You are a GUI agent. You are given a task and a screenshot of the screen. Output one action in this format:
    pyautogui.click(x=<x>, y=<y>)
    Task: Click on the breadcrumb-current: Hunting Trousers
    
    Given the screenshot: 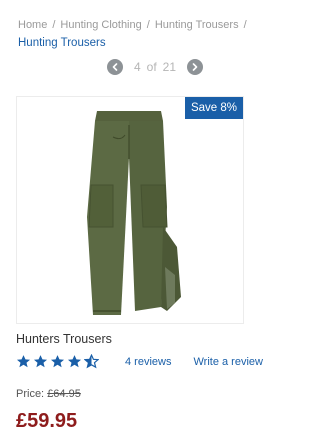 What is the action you would take?
    pyautogui.click(x=158, y=43)
    